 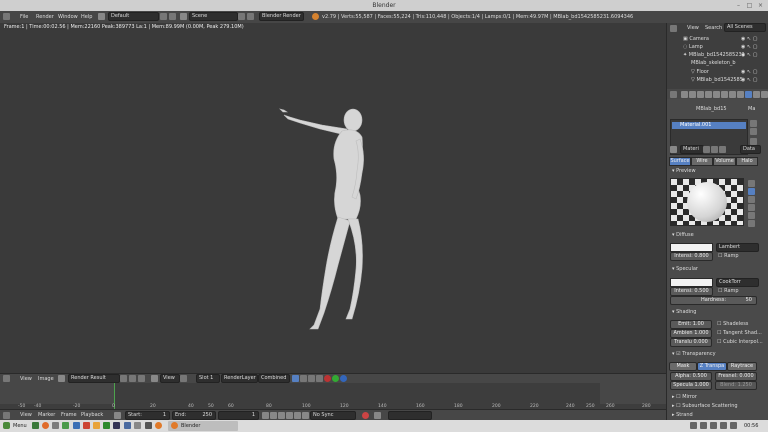 I want to click on data-tab-icon, so click(x=740, y=94).